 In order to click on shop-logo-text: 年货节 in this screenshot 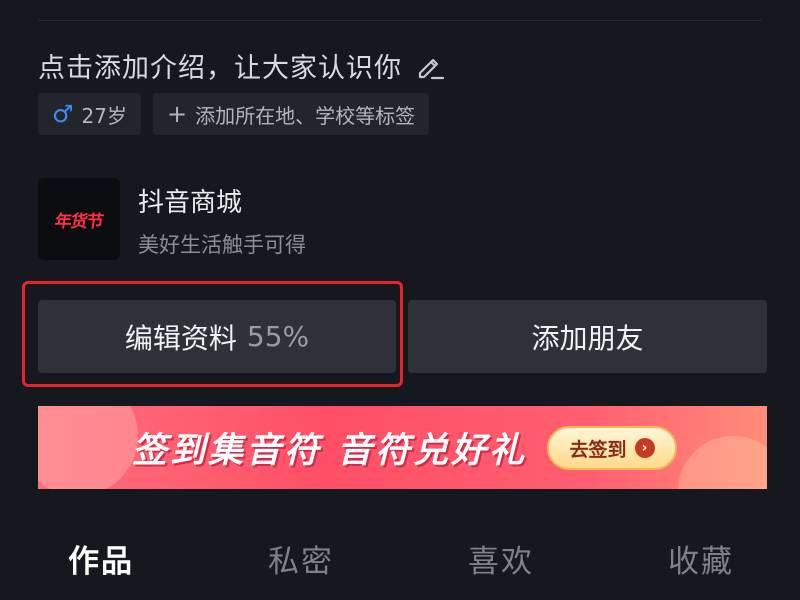, I will do `click(79, 221)`.